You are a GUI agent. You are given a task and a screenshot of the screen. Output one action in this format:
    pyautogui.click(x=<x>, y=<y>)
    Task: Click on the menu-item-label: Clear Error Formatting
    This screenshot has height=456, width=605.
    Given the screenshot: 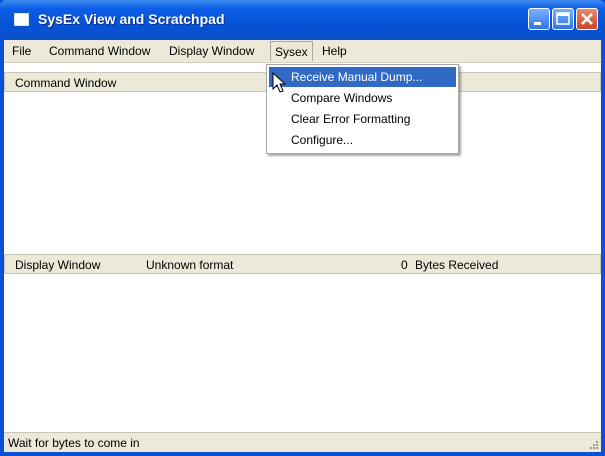 What is the action you would take?
    pyautogui.click(x=351, y=119)
    